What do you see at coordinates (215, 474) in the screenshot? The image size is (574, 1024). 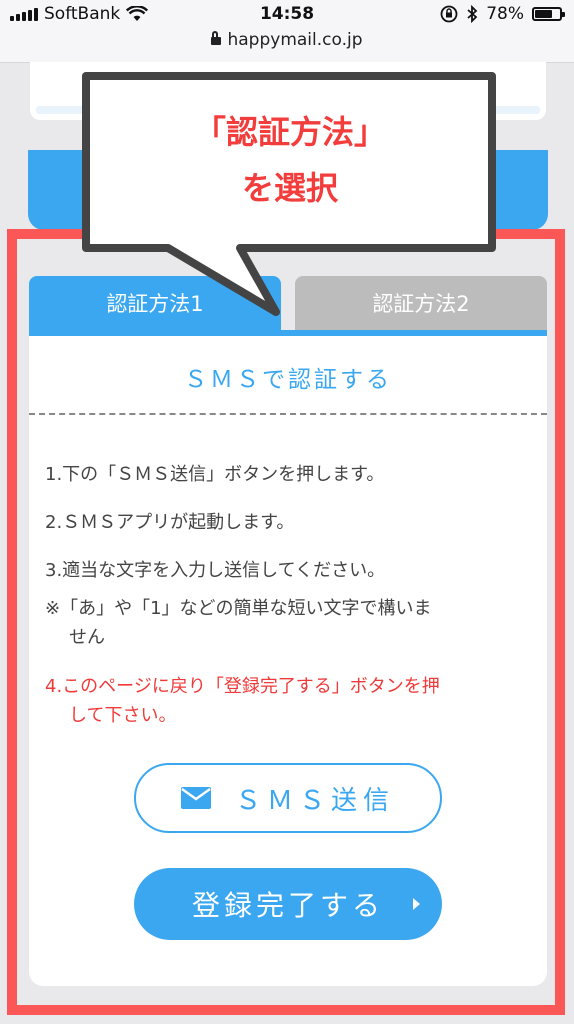 I see `step-1-text: 1.下の「ＳＭＳ送信」ボタンを押します。` at bounding box center [215, 474].